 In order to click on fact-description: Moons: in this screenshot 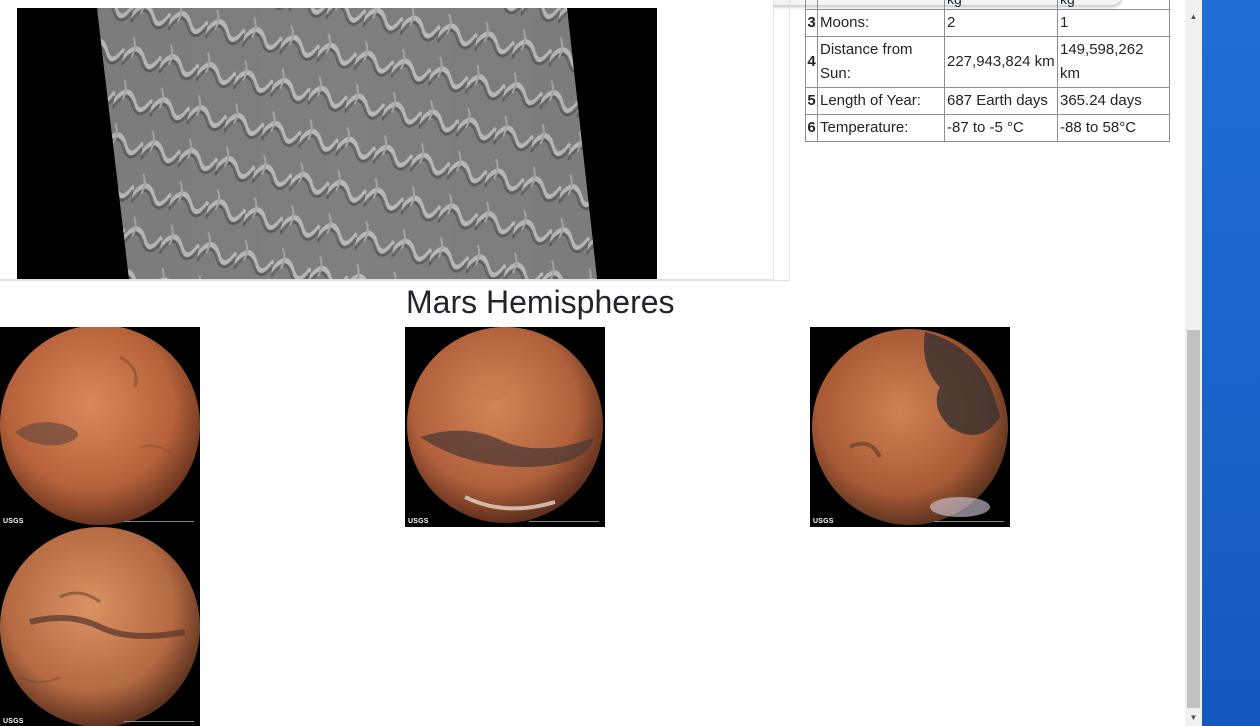, I will do `click(881, 23)`.